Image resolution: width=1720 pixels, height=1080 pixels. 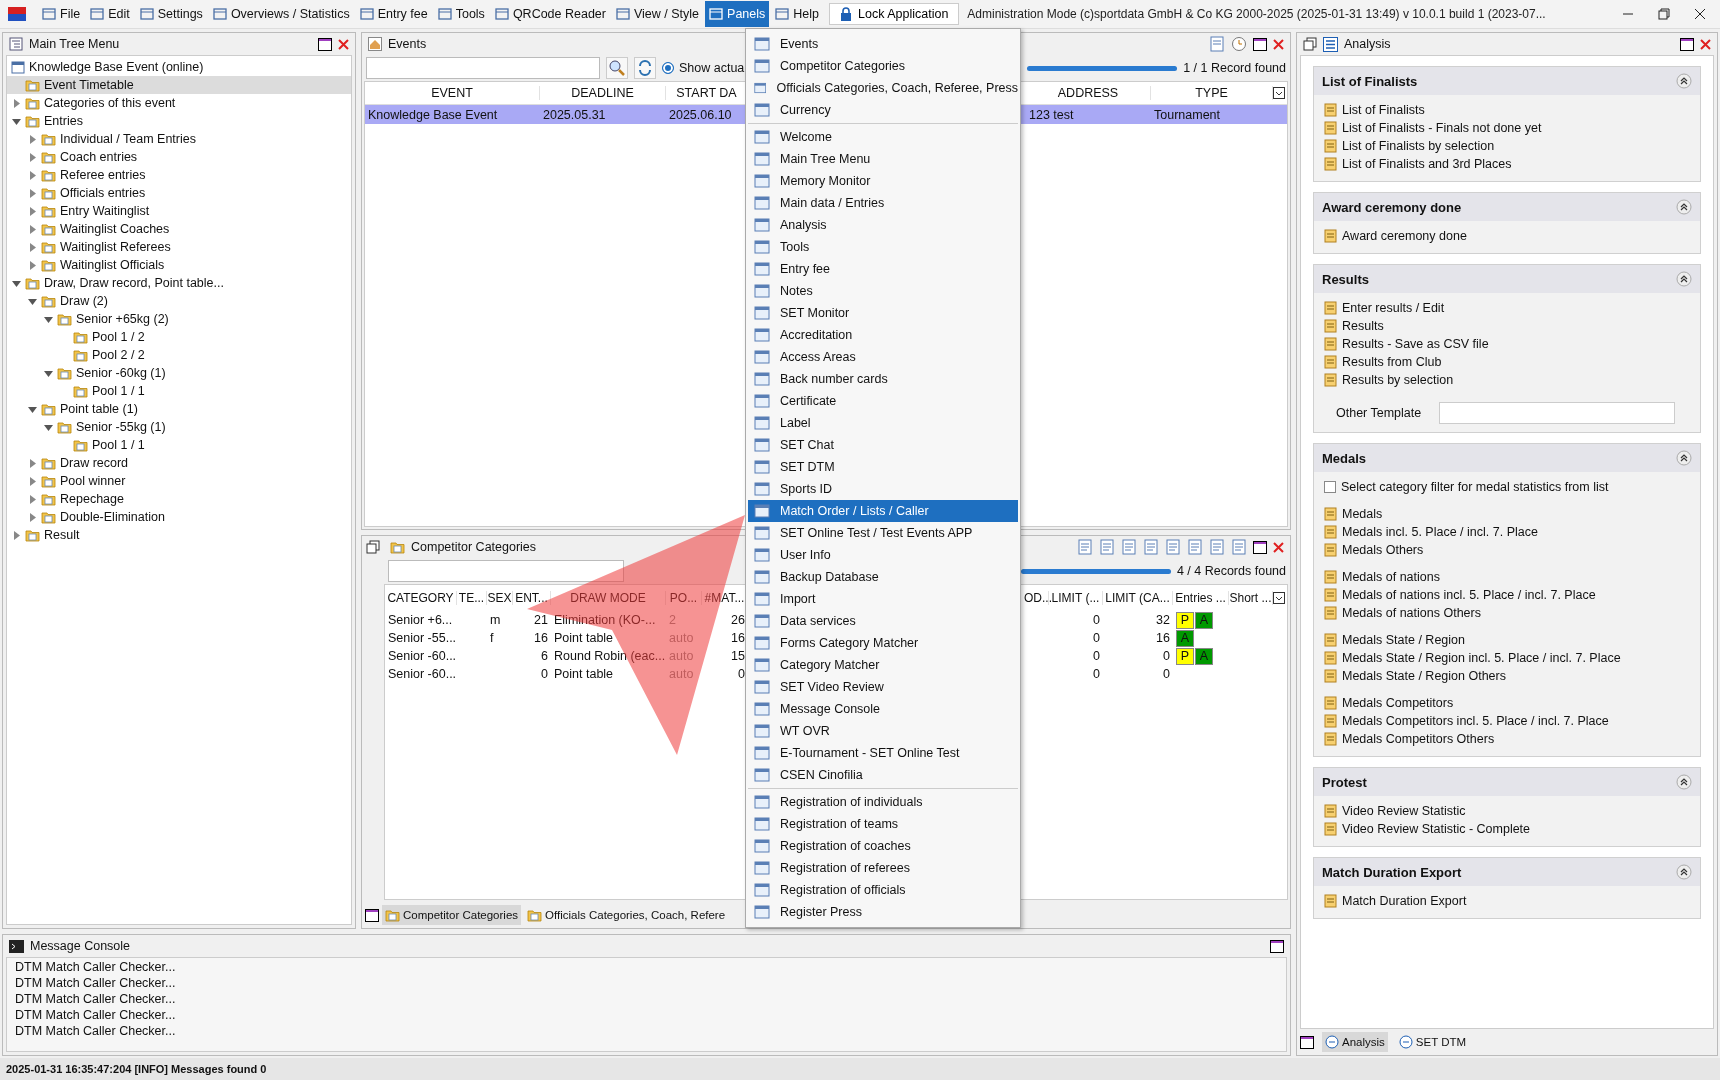 I want to click on search-field, so click(x=506, y=571).